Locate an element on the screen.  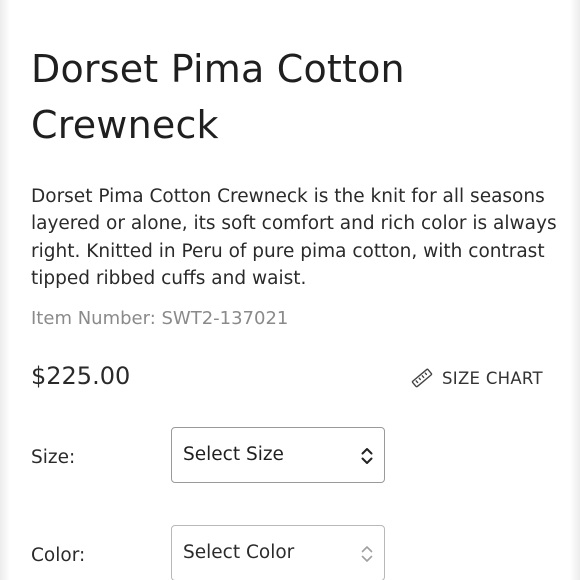
color-select-value: Select Color is located at coordinates (239, 552).